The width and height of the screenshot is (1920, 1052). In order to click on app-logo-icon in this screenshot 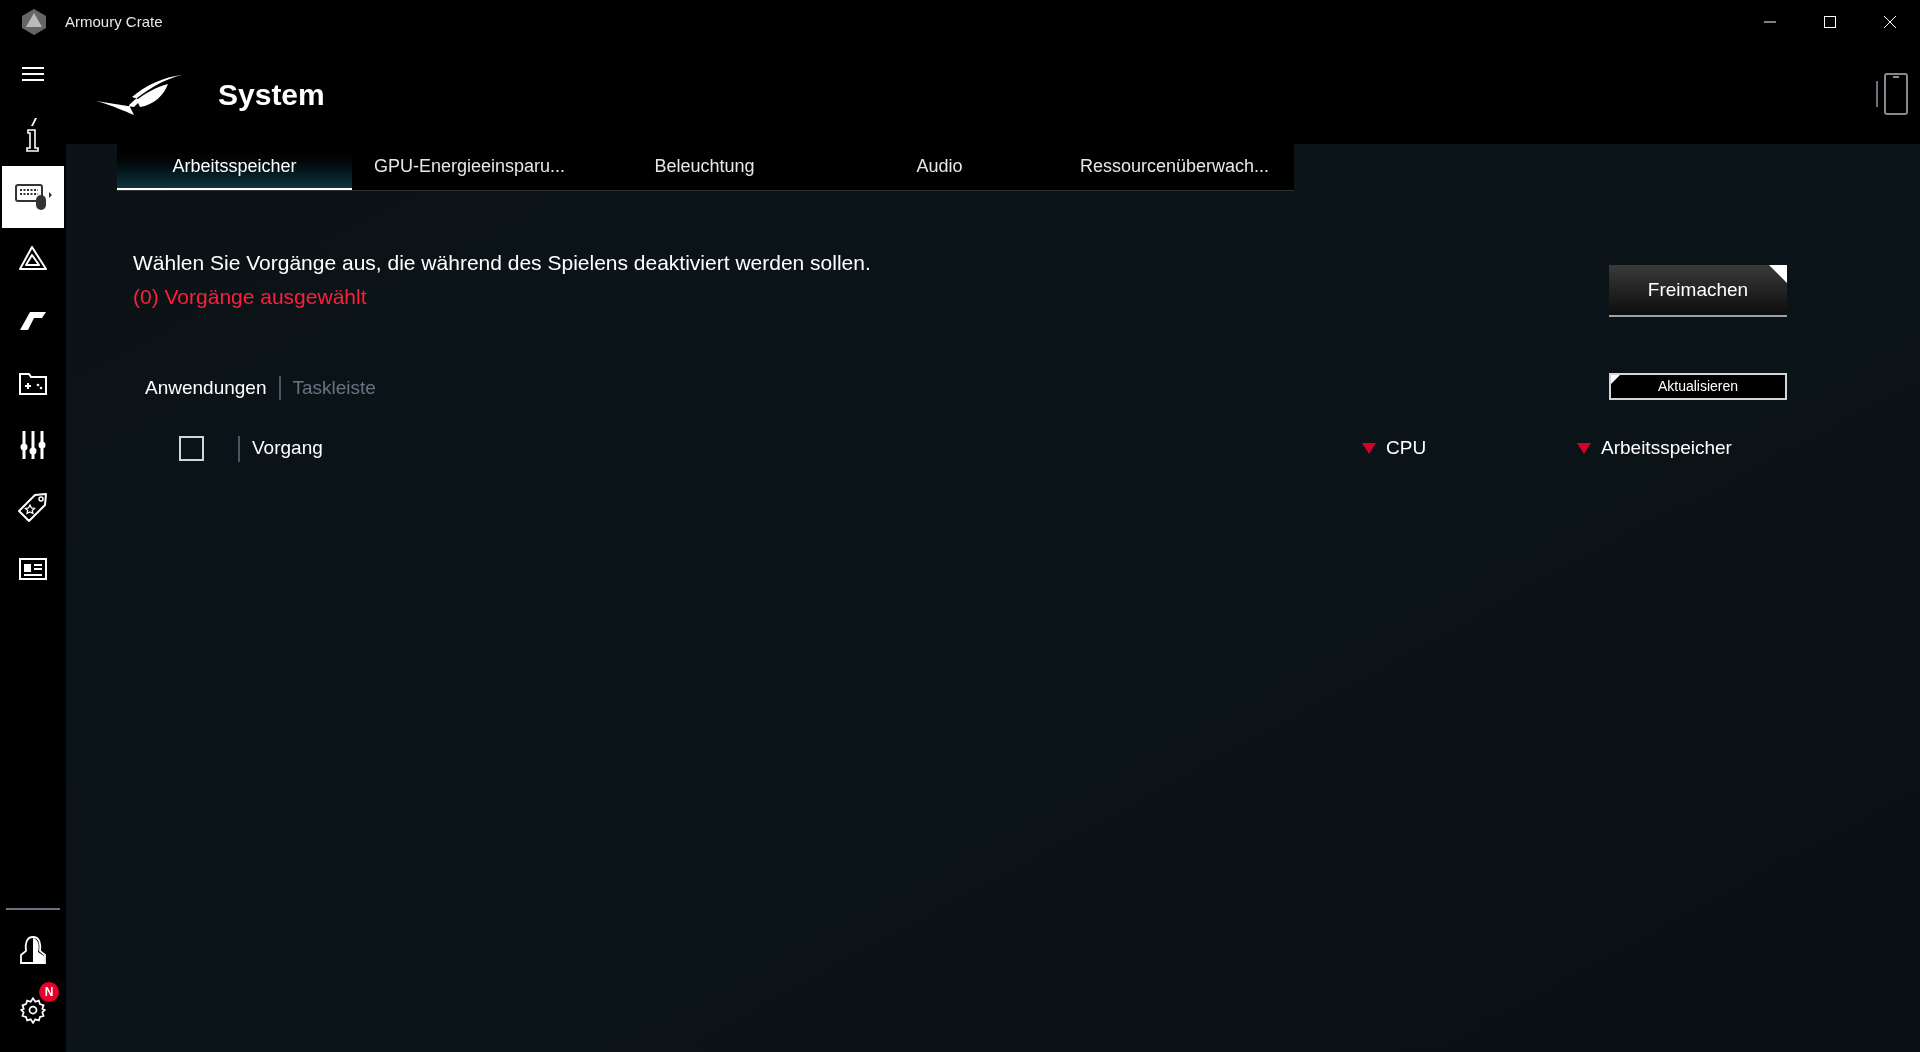, I will do `click(34, 22)`.